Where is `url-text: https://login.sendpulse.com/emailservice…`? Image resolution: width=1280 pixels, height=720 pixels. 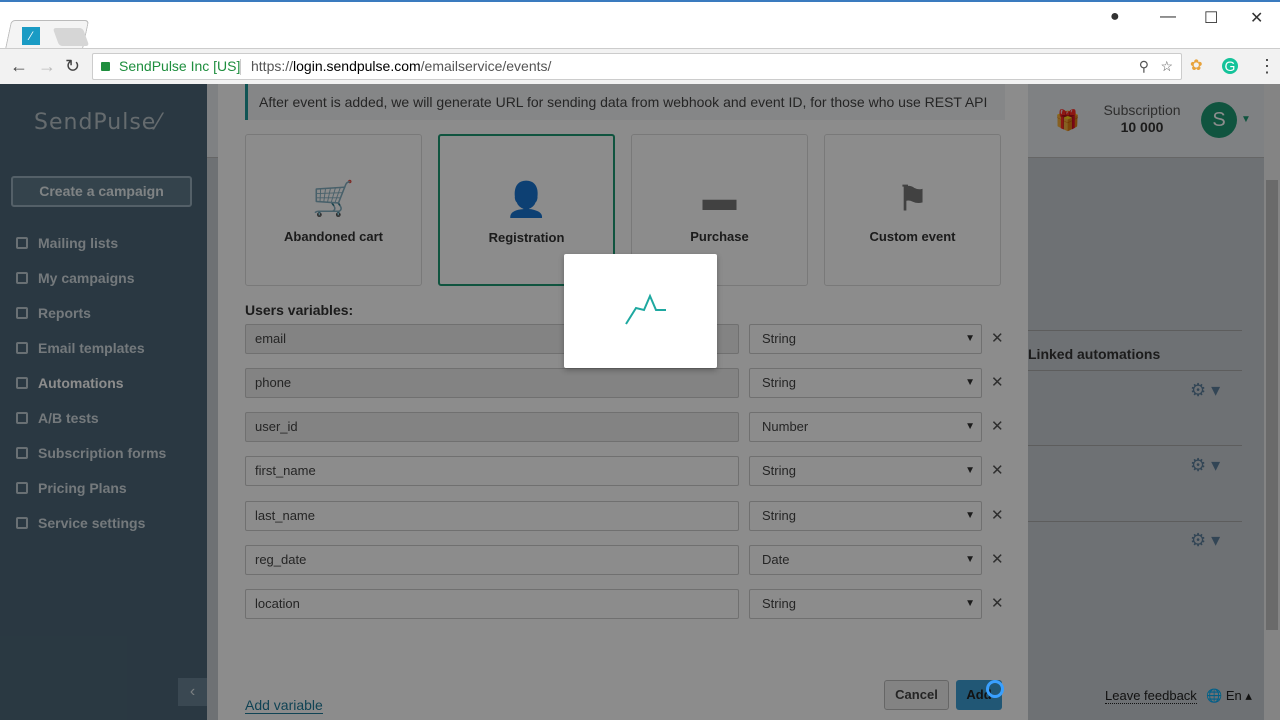
url-text: https://login.sendpulse.com/emailservice… is located at coordinates (401, 66).